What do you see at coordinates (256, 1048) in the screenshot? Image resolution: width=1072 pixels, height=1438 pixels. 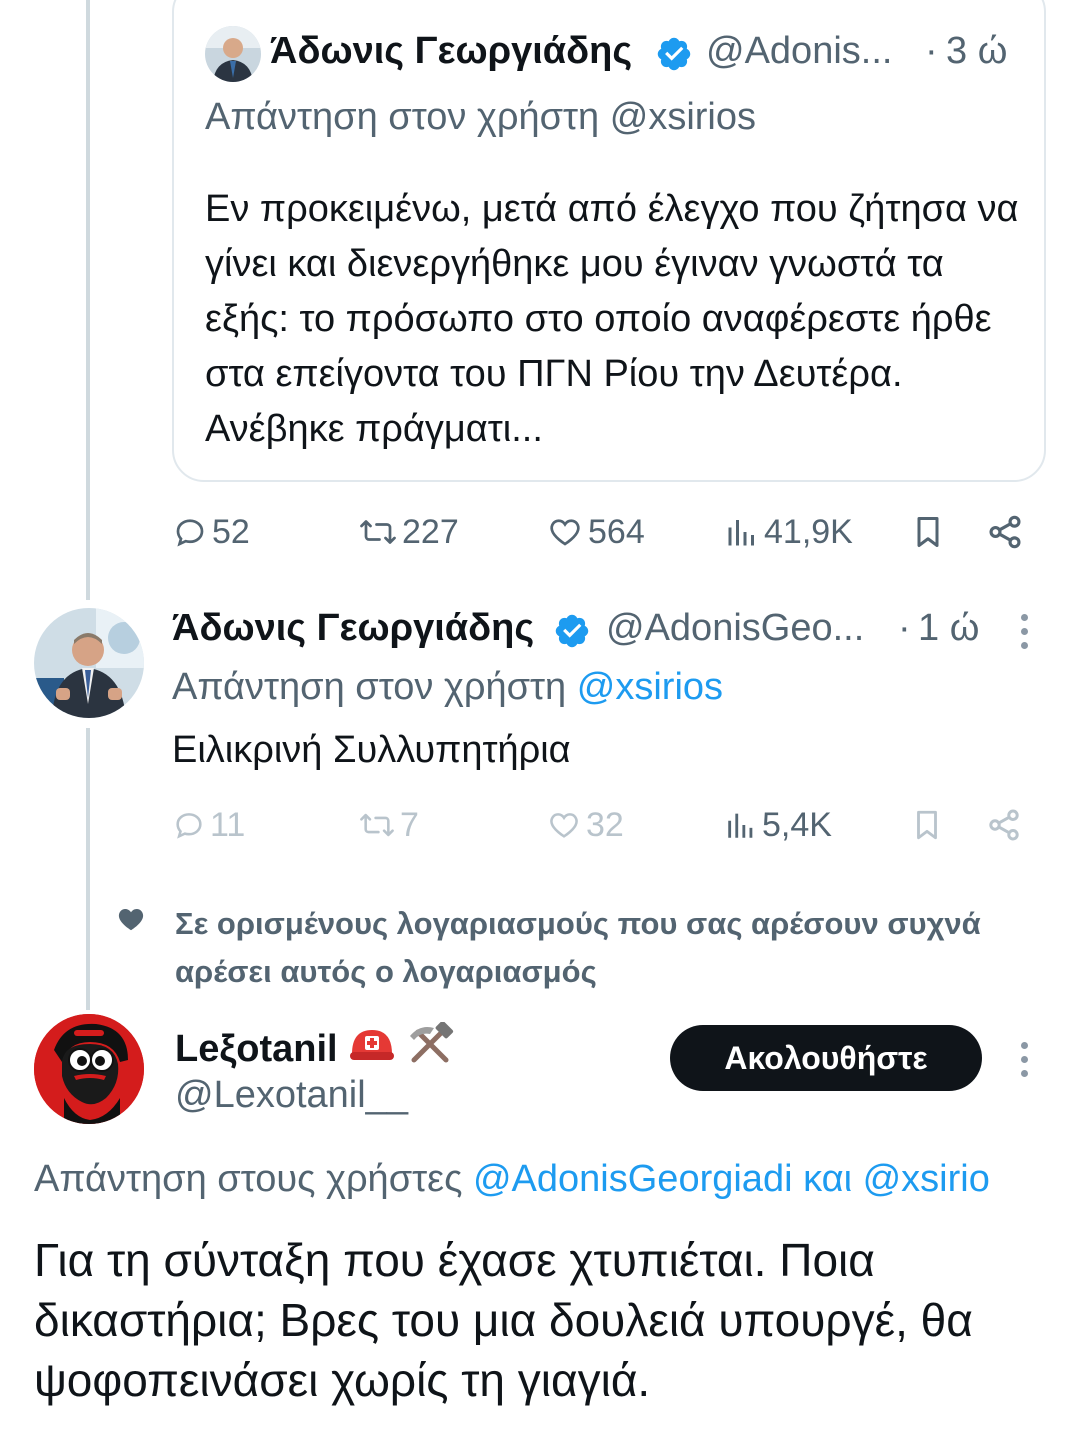 I see `third-author-name-text: Leξotanil` at bounding box center [256, 1048].